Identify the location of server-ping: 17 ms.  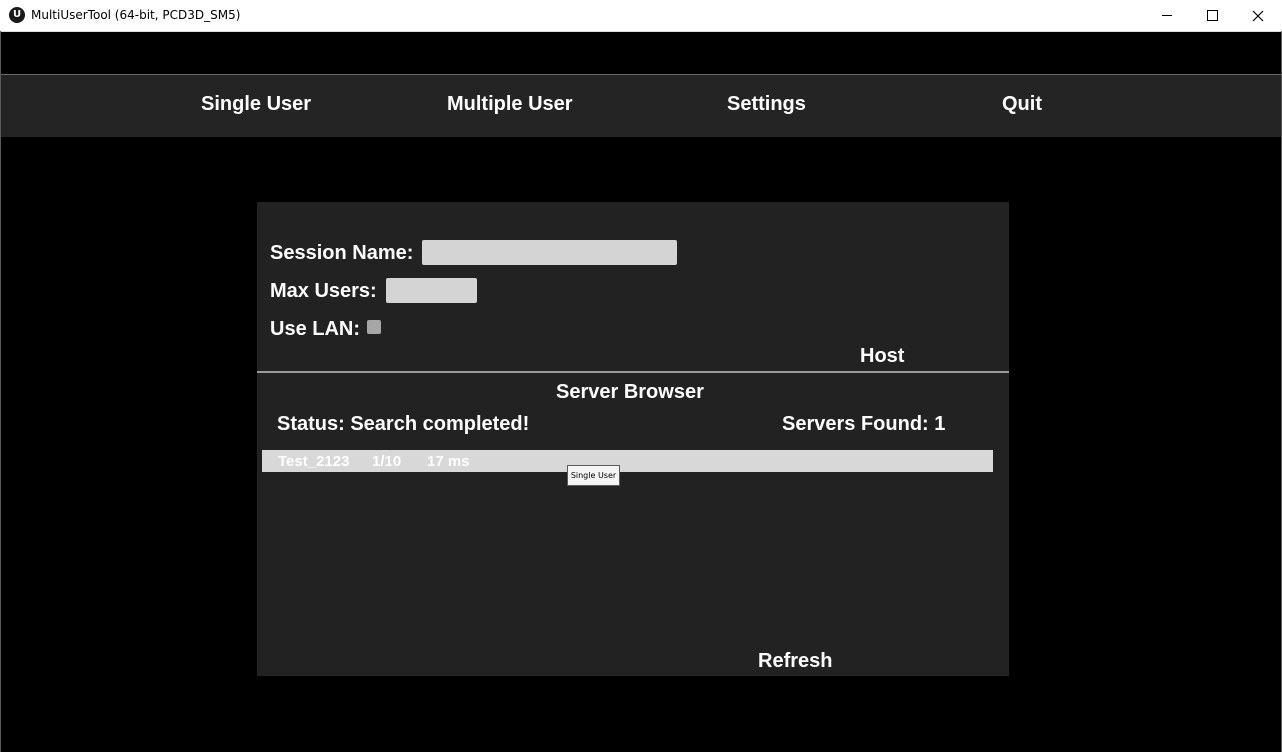
(448, 461).